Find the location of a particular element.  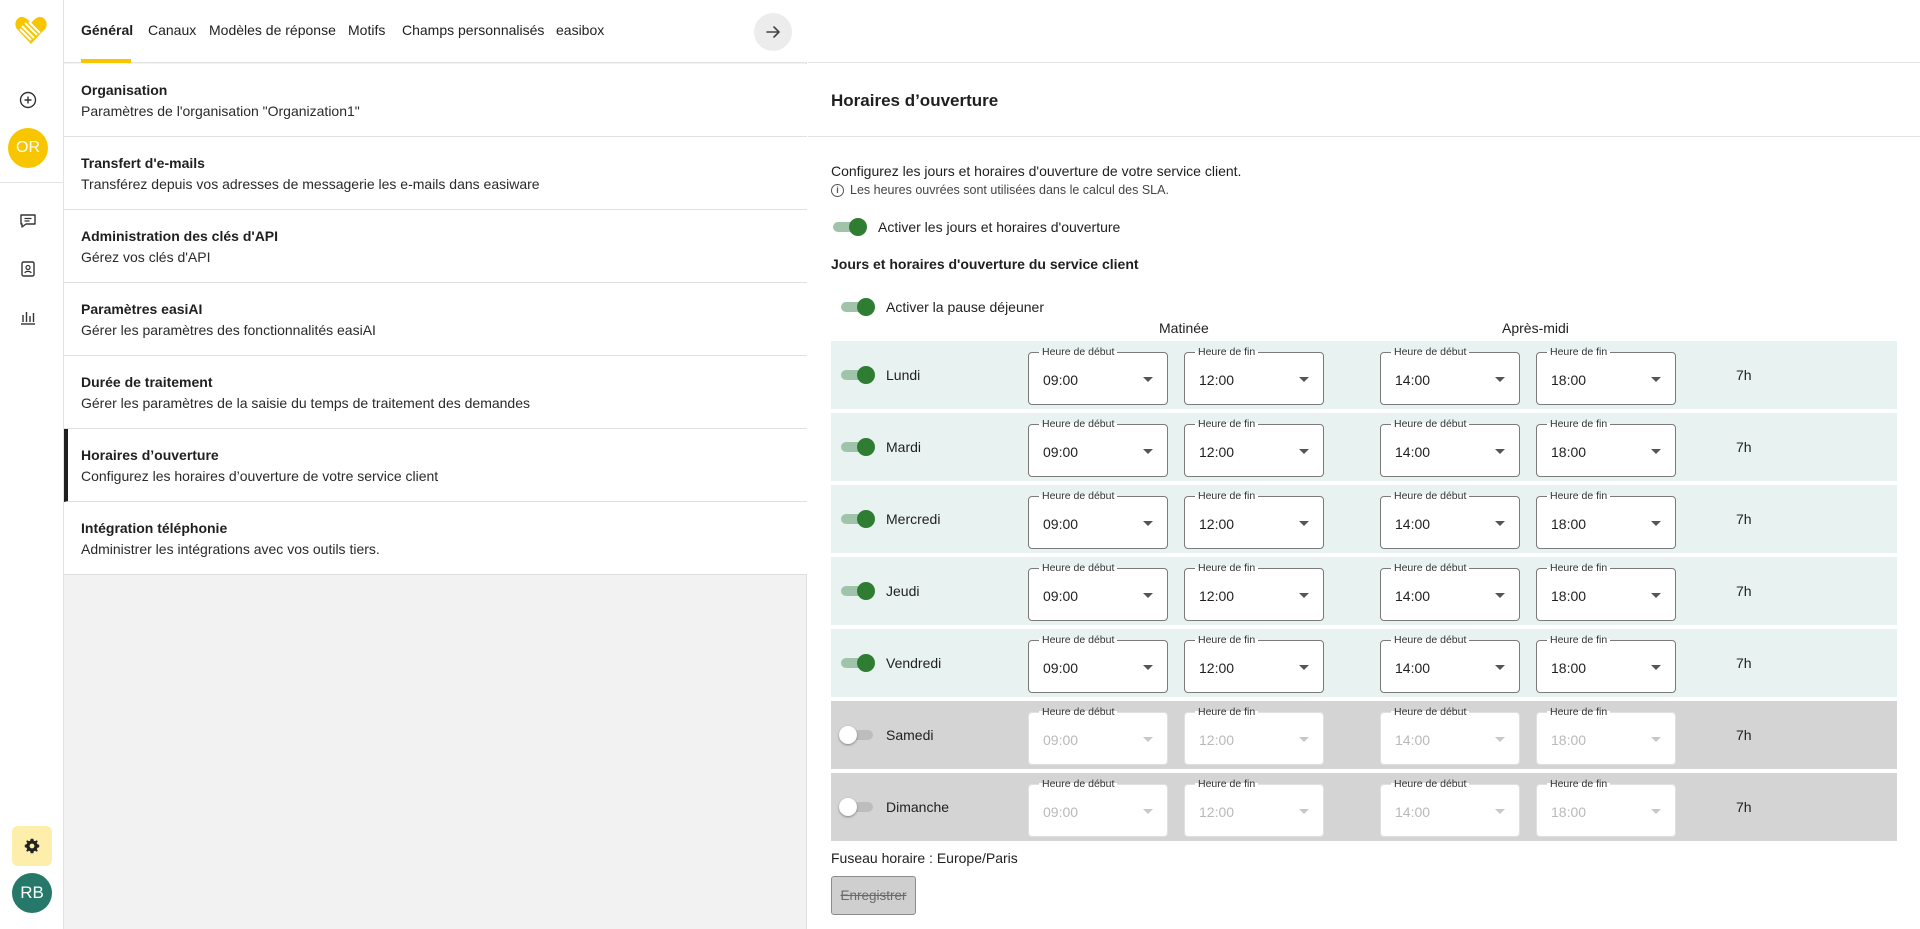

organization-avatar: OR is located at coordinates (28, 148).